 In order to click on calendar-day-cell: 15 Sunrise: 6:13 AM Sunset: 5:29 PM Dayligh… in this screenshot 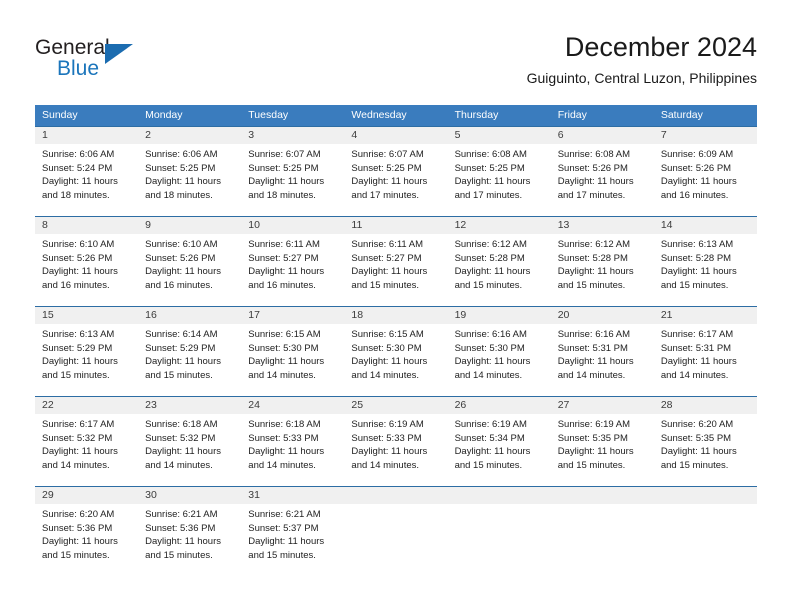, I will do `click(87, 351)`.